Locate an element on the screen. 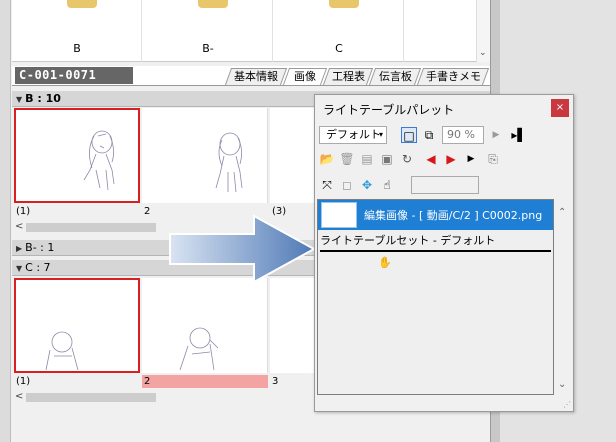 Image resolution: width=616 pixels, height=442 pixels. opacity-field: 90 % is located at coordinates (463, 135).